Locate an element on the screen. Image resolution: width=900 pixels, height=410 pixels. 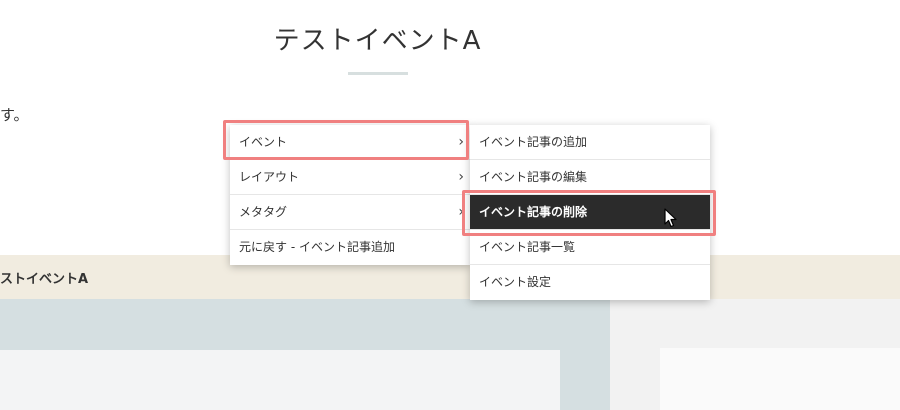
body-text-fragment: す。 is located at coordinates (14, 115).